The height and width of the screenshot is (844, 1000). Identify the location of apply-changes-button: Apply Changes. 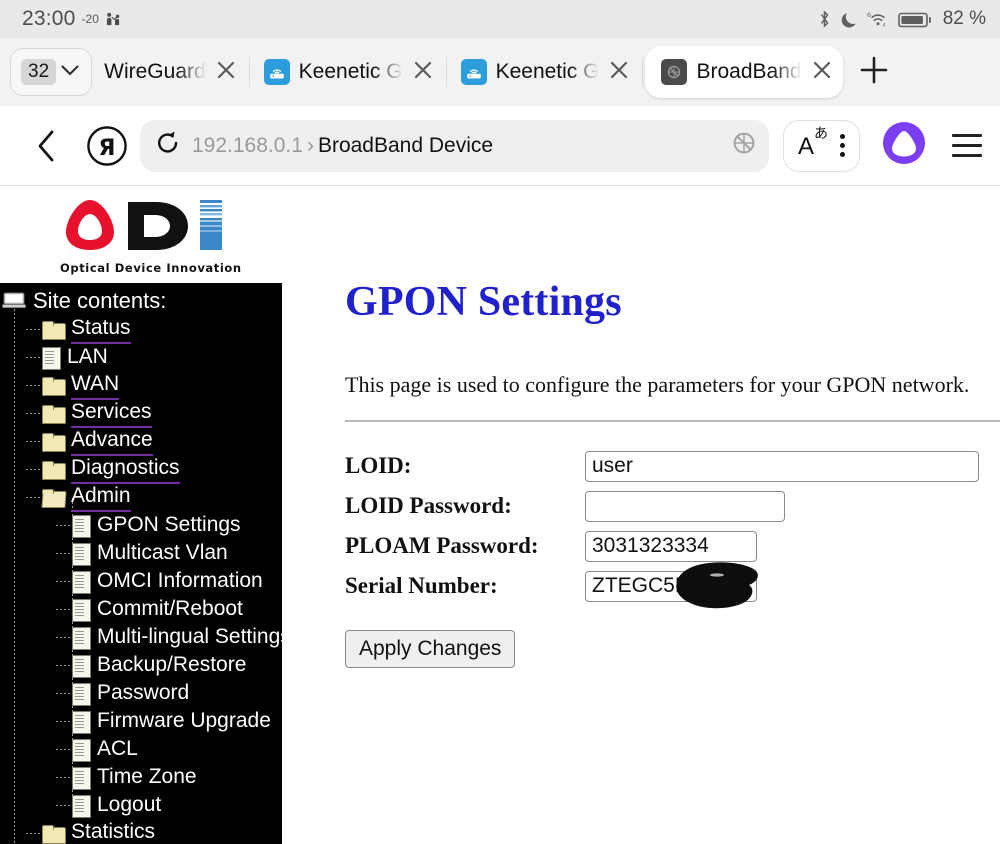
(430, 649).